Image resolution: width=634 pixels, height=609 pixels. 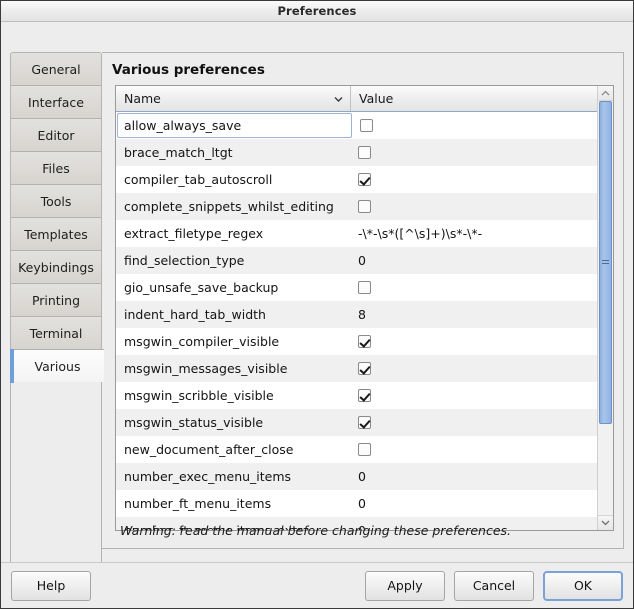 I want to click on tab-label: Editor, so click(x=56, y=135).